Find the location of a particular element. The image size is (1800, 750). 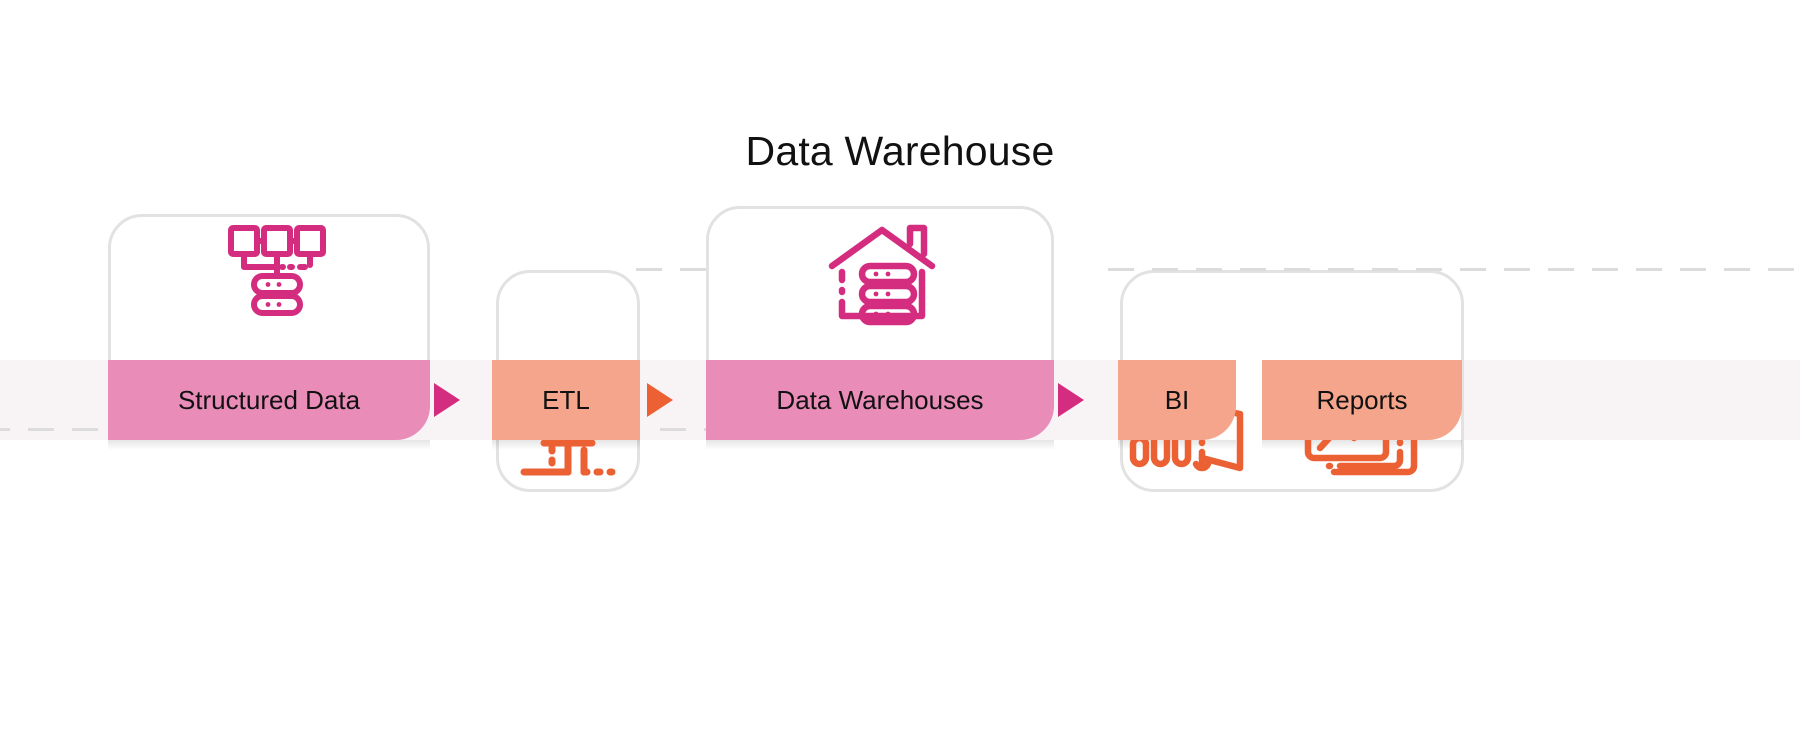

connector-arrow-etl-to-data-warehouses is located at coordinates (660, 400).